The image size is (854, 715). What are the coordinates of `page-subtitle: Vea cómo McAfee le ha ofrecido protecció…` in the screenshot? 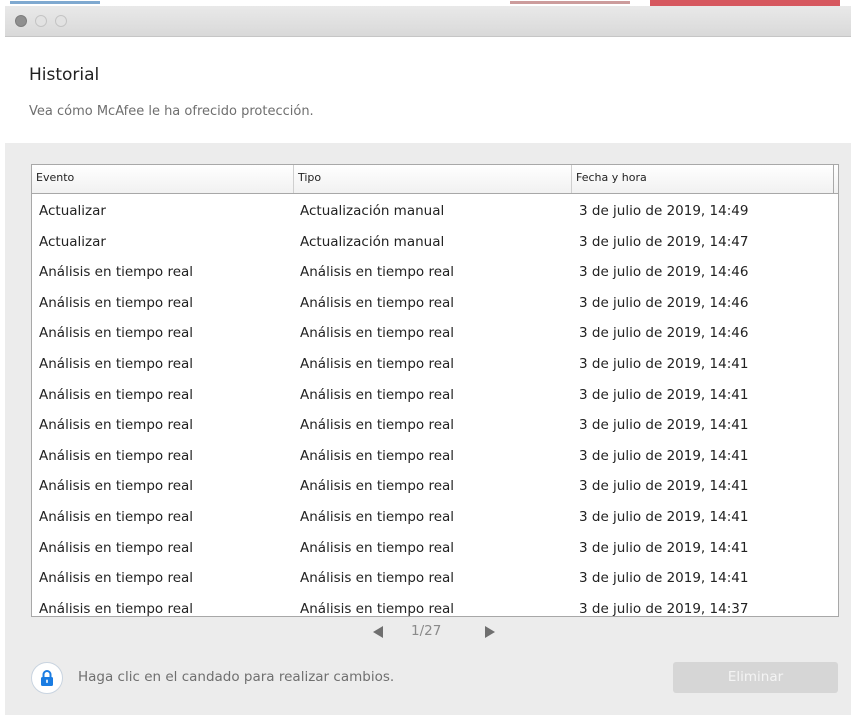 It's located at (171, 111).